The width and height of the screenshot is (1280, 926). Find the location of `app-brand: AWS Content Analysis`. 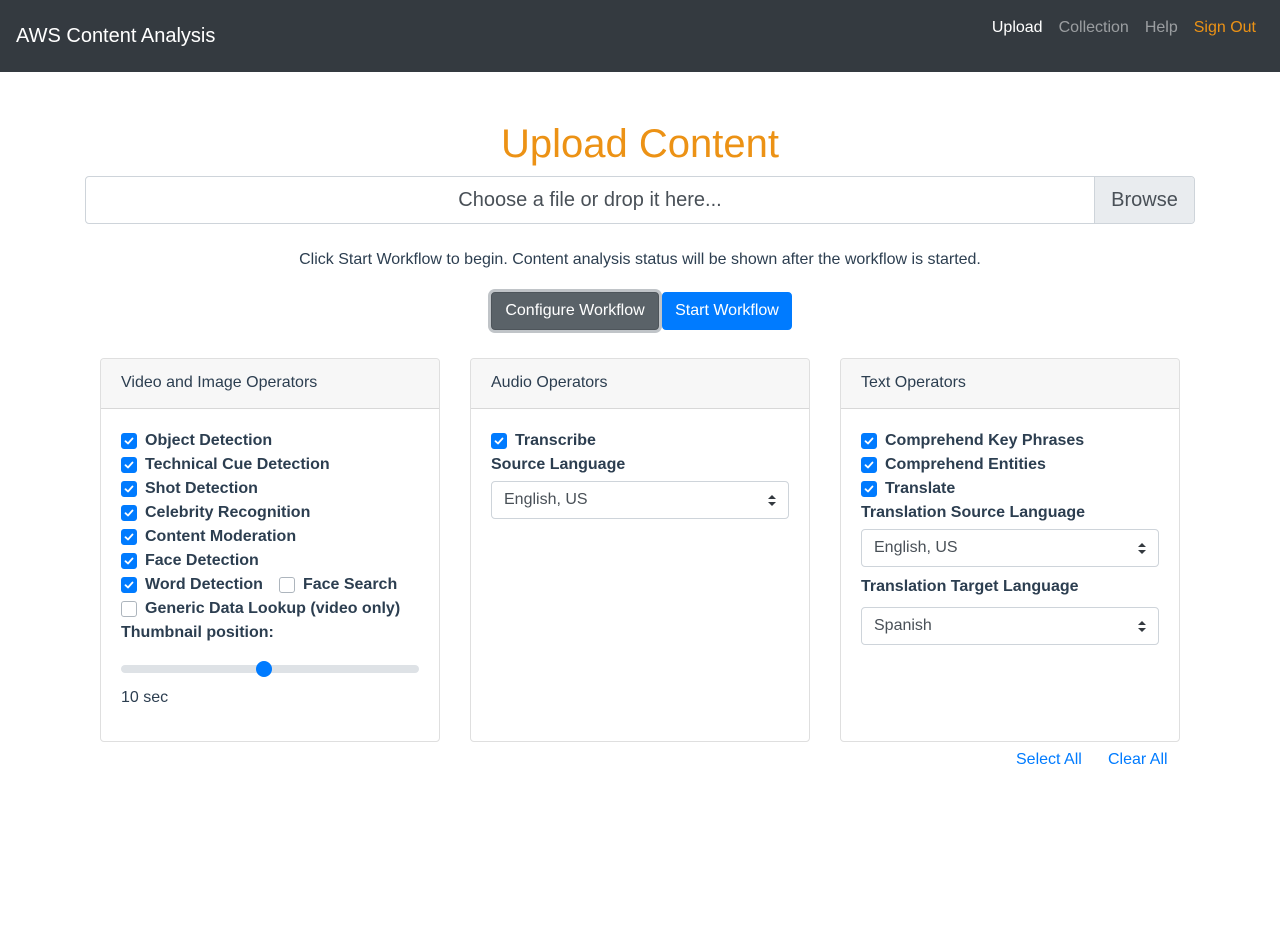

app-brand: AWS Content Analysis is located at coordinates (115, 36).